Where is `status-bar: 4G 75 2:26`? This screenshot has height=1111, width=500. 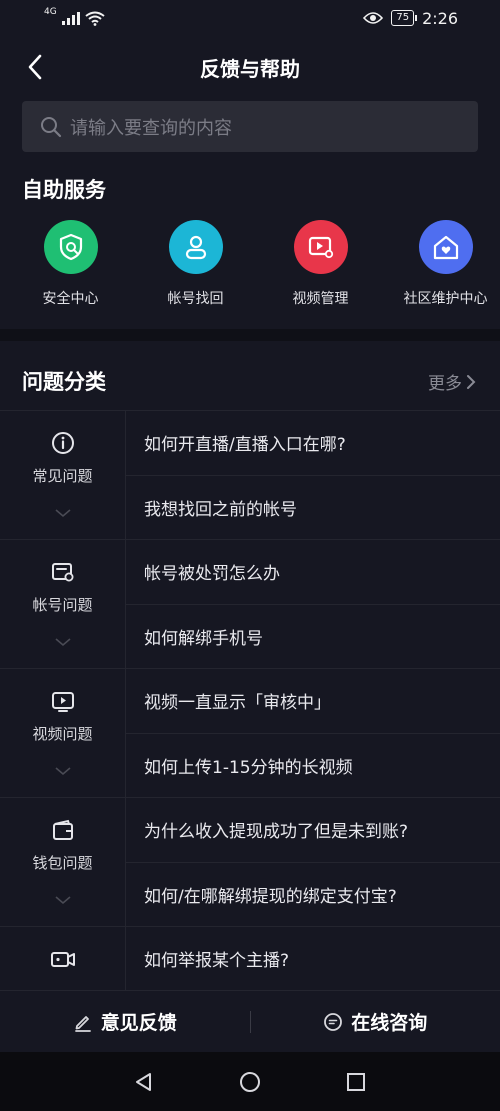 status-bar: 4G 75 2:26 is located at coordinates (250, 18).